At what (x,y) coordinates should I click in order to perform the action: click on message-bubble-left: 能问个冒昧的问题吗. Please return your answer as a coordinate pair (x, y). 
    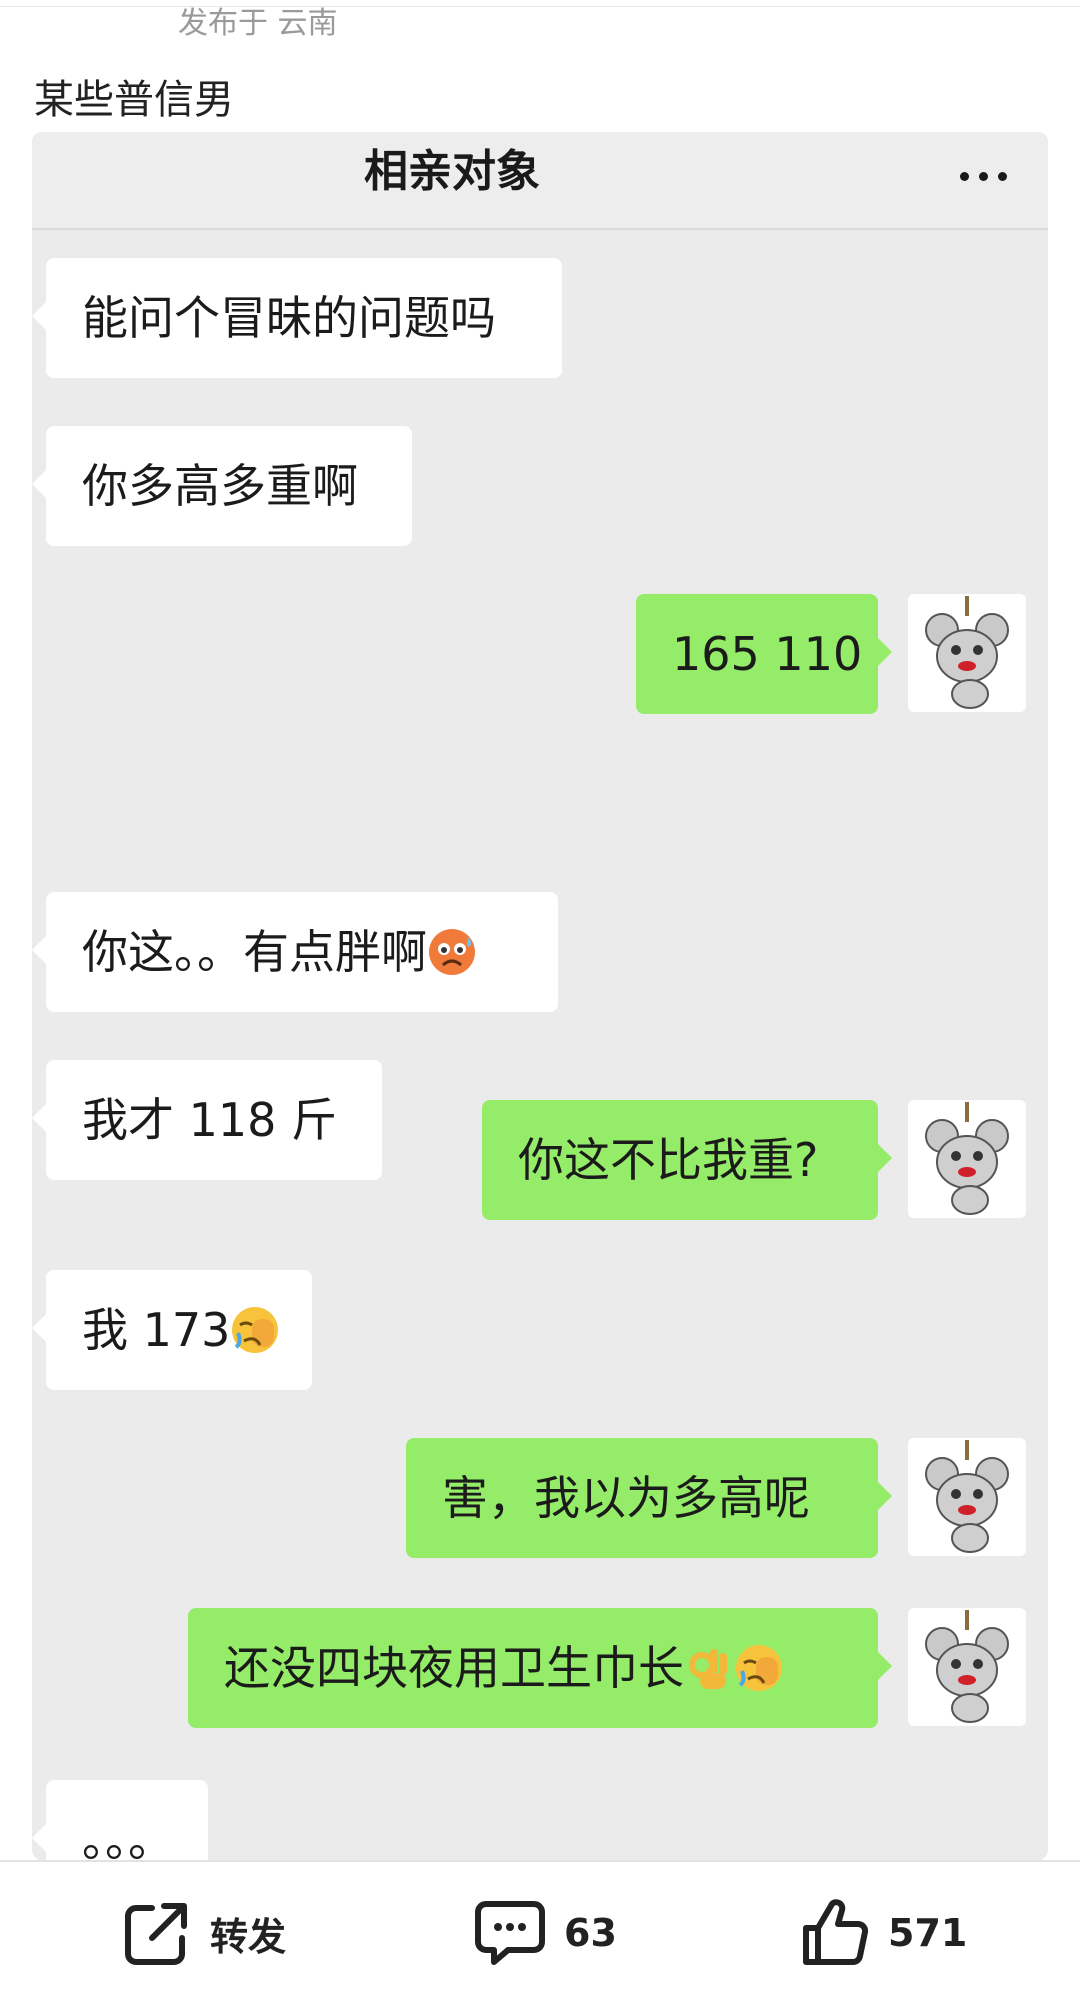
    Looking at the image, I should click on (297, 318).